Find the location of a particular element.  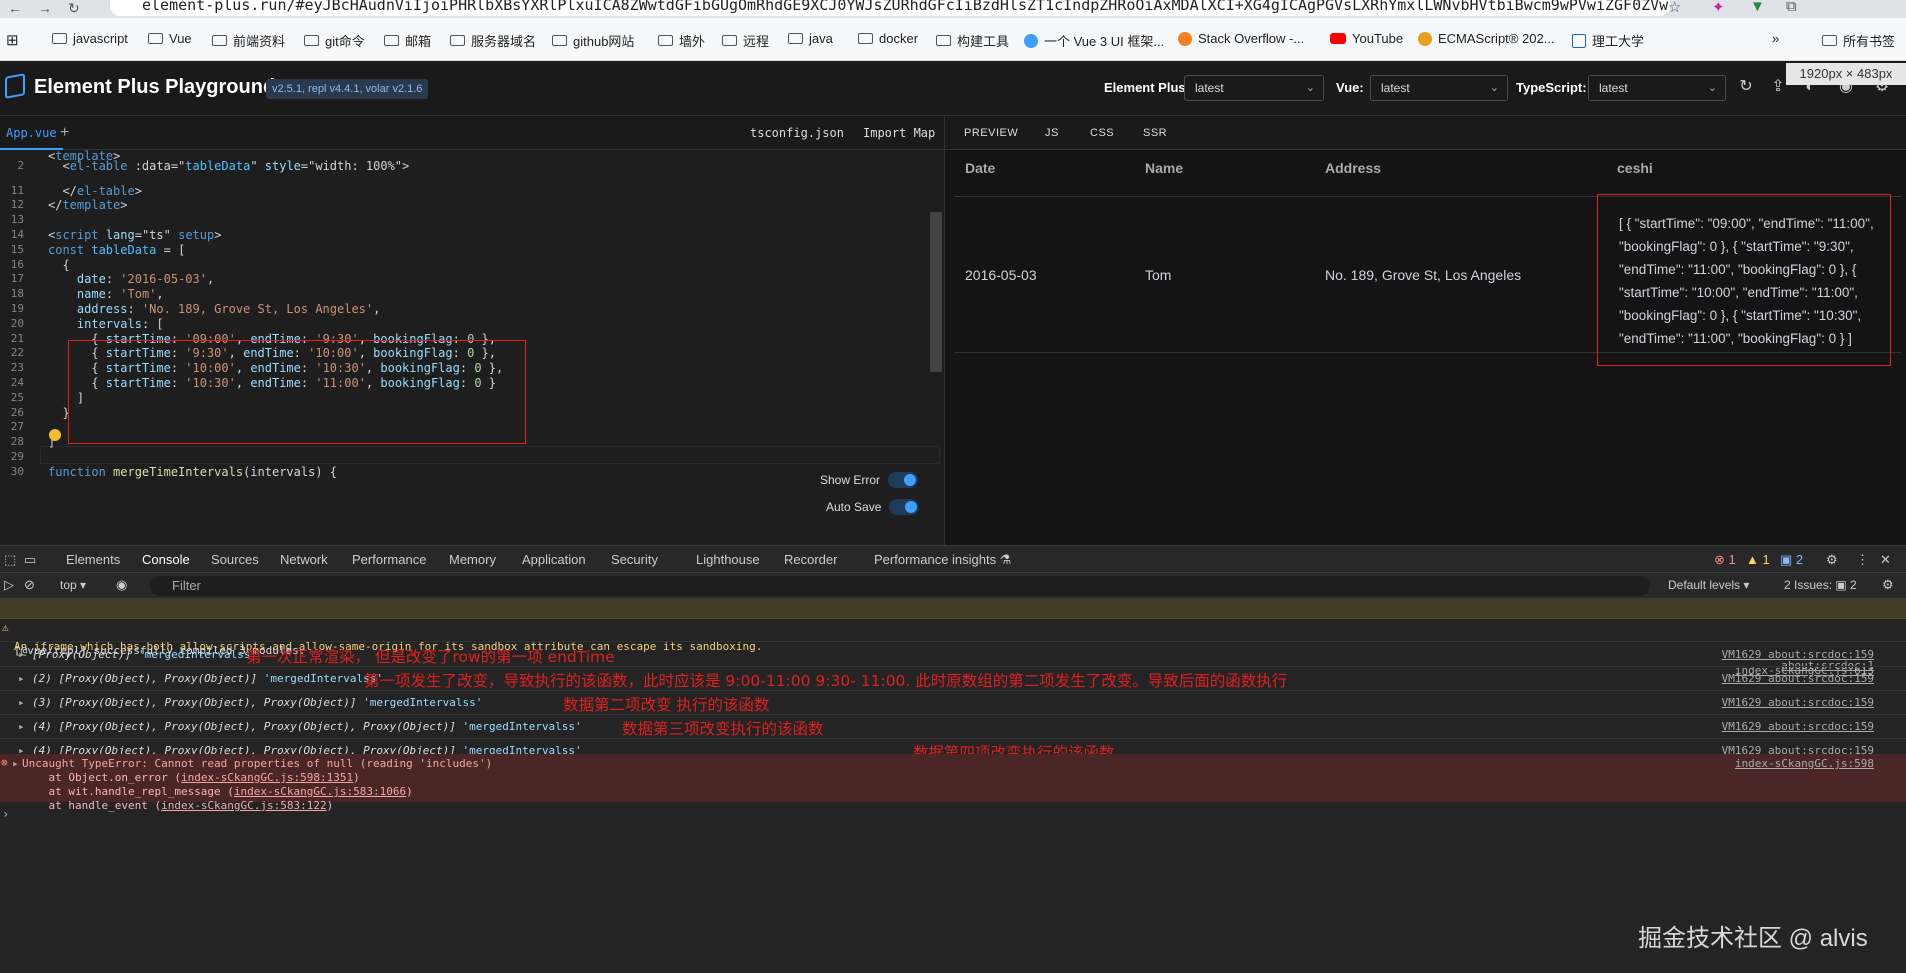

devtools-tab-performance-insights: Performance insights ⚗ is located at coordinates (942, 559).